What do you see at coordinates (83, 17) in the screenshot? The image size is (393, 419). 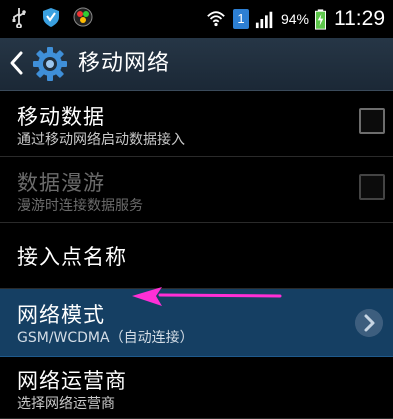 I see `app-icon` at bounding box center [83, 17].